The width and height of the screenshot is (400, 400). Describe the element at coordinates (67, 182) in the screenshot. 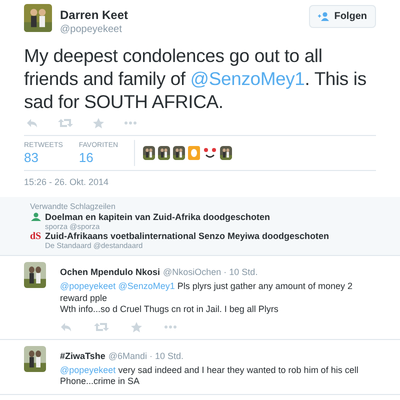

I see `timestamp: 15:26 - 26. Okt. 2014` at that location.